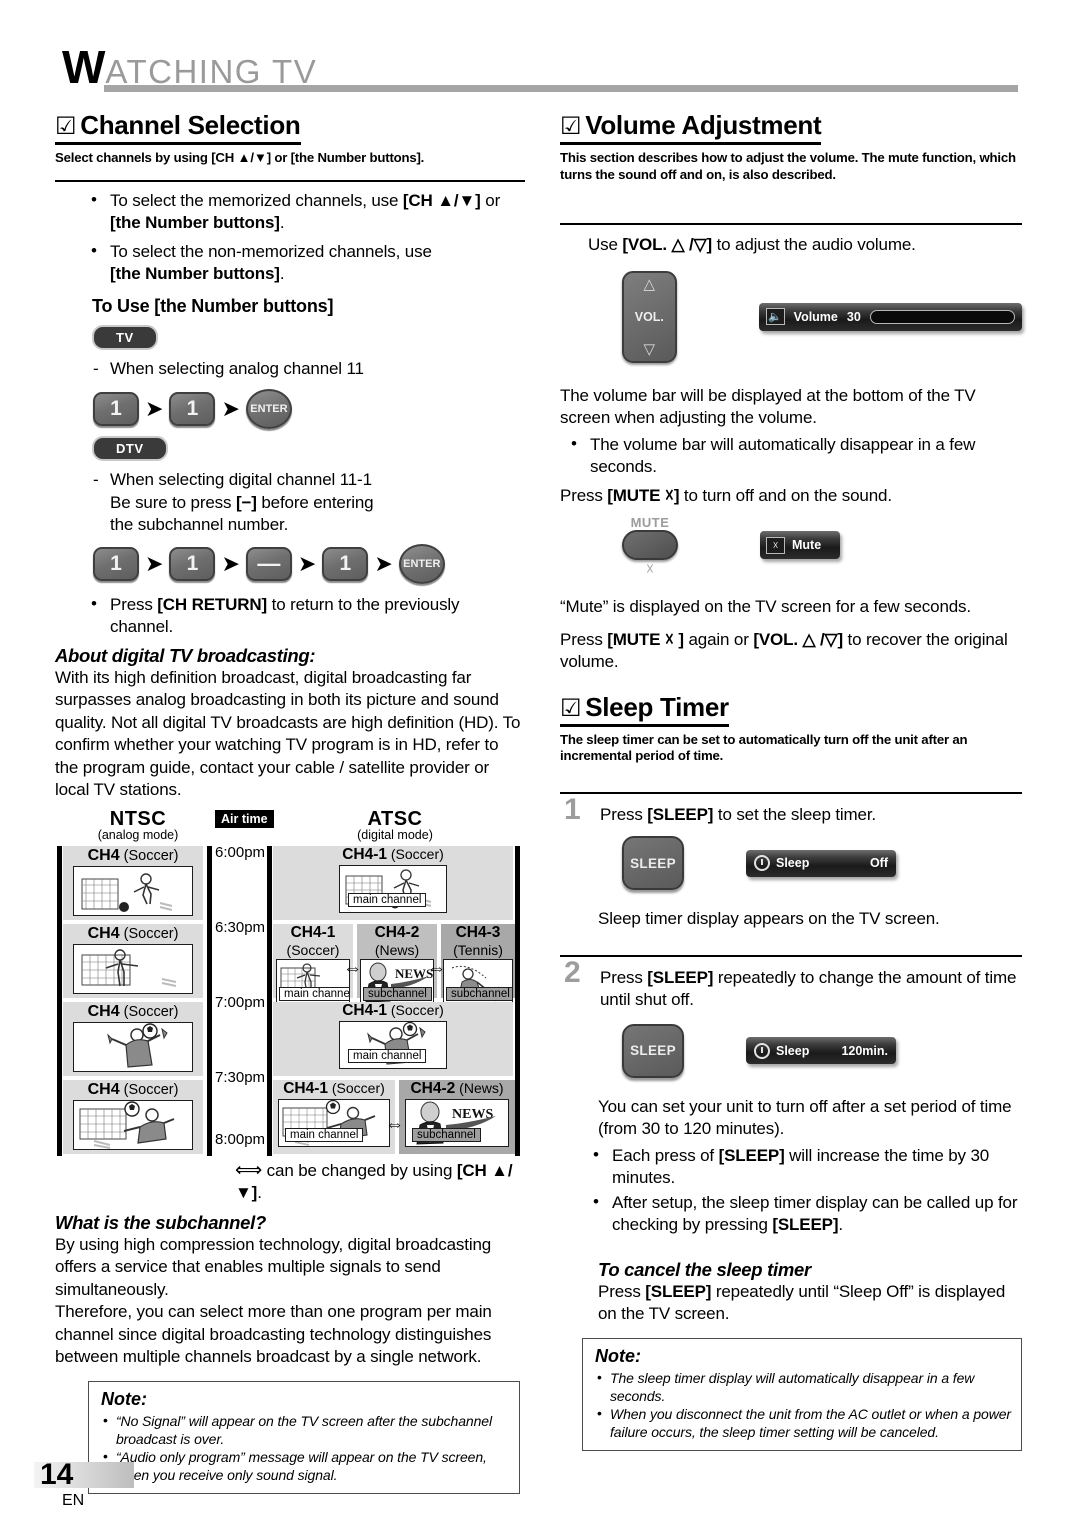 Image resolution: width=1080 pixels, height=1526 pixels. What do you see at coordinates (650, 349) in the screenshot?
I see `vol-down-icon: ▽` at bounding box center [650, 349].